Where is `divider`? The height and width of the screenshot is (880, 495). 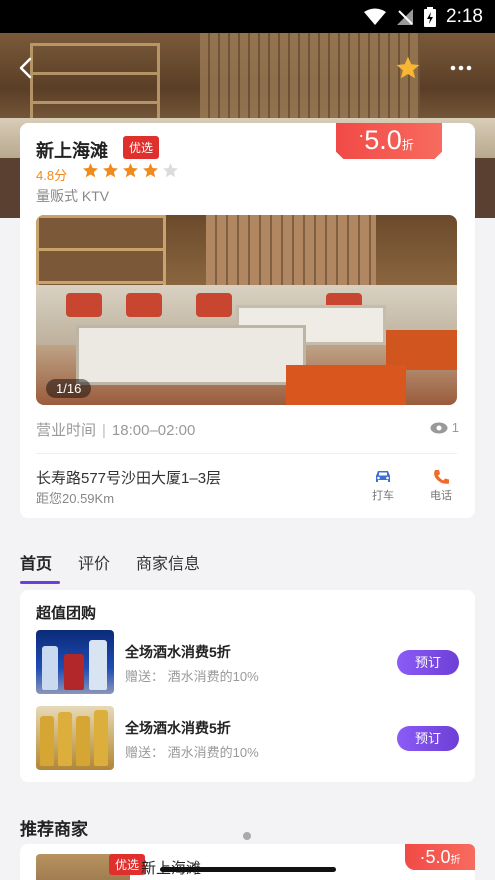
divider is located at coordinates (246, 453).